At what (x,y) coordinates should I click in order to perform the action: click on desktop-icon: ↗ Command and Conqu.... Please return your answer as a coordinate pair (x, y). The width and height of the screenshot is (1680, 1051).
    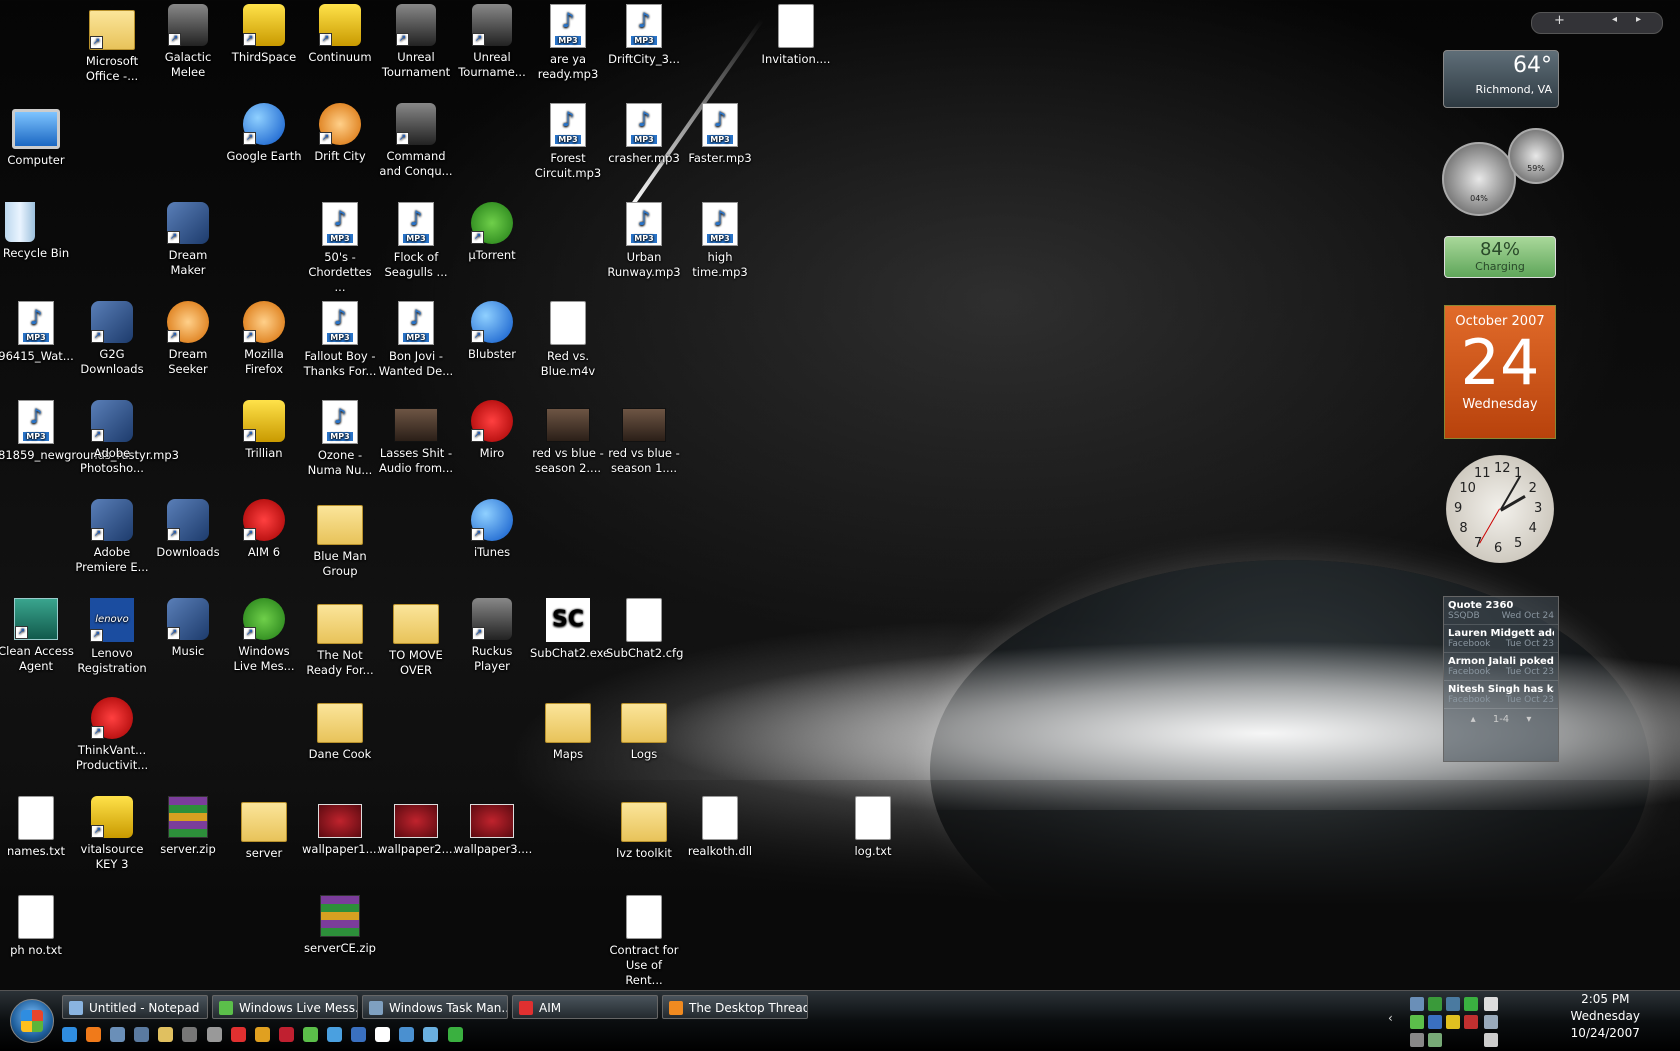
    Looking at the image, I should click on (416, 141).